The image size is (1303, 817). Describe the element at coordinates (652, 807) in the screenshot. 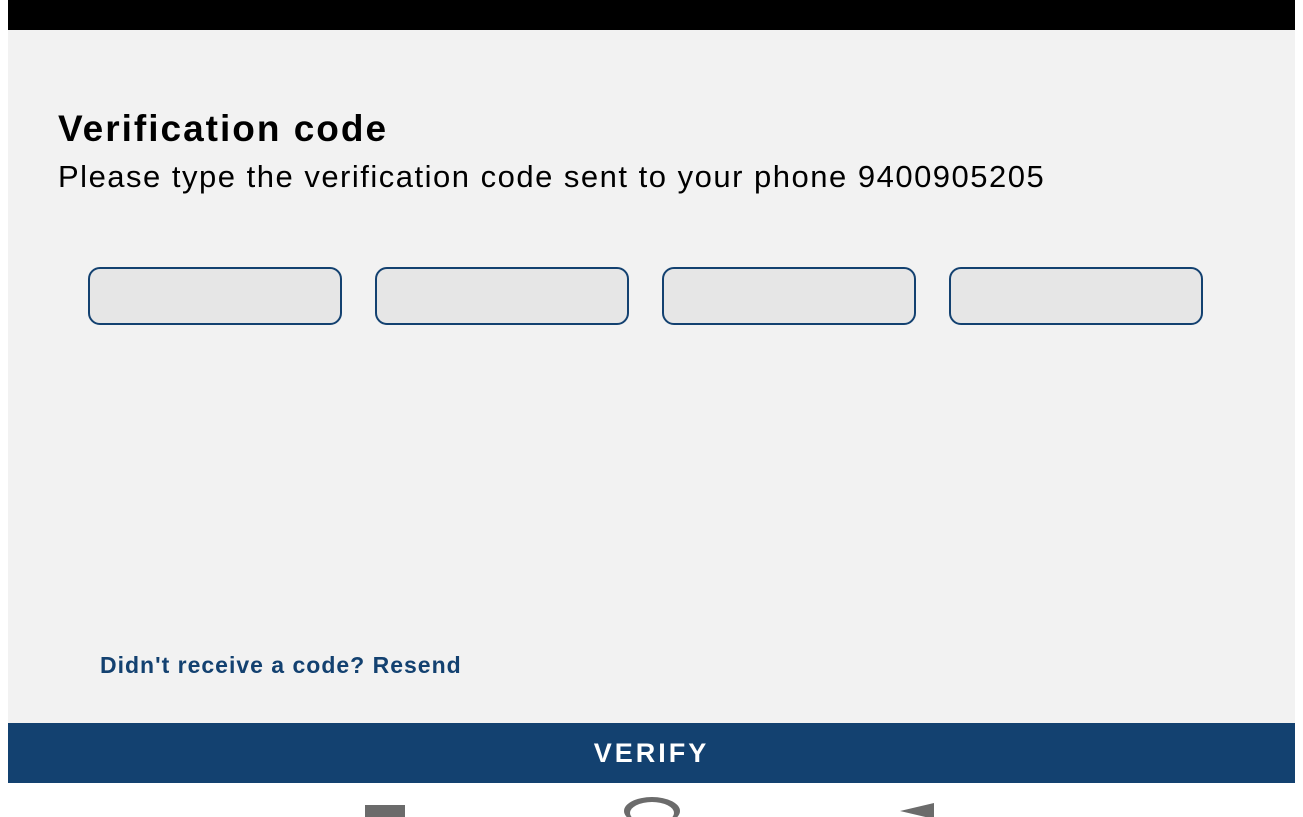

I see `home-circle-icon` at that location.